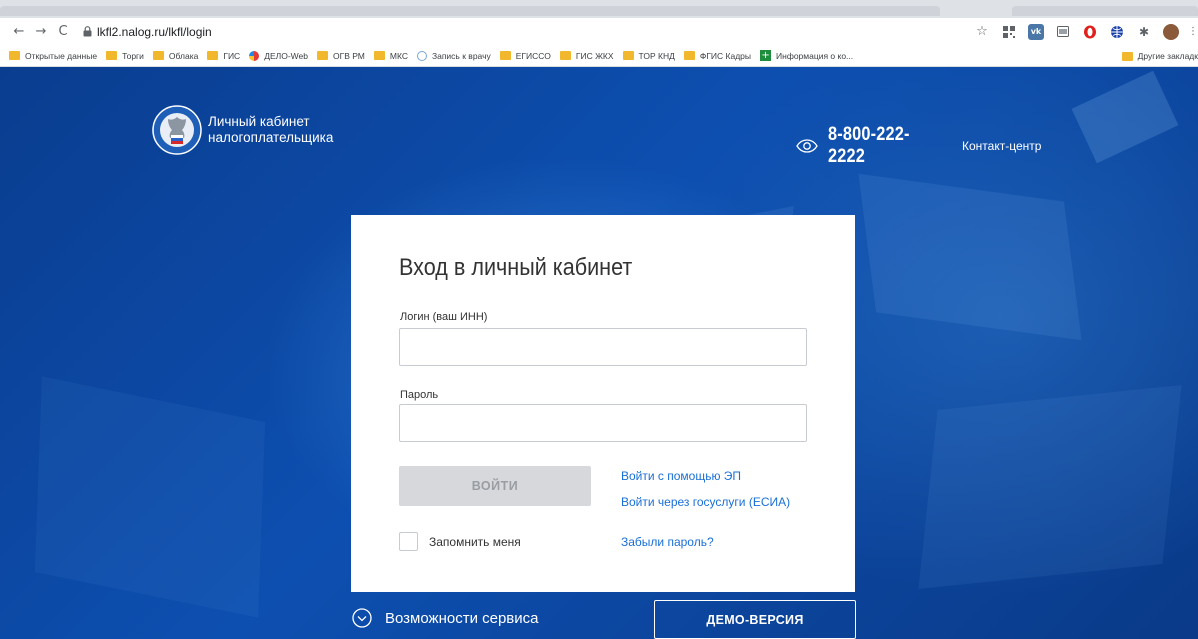 The image size is (1198, 639). Describe the element at coordinates (271, 137) in the screenshot. I see `logo-line-2: налогоплательщика` at that location.